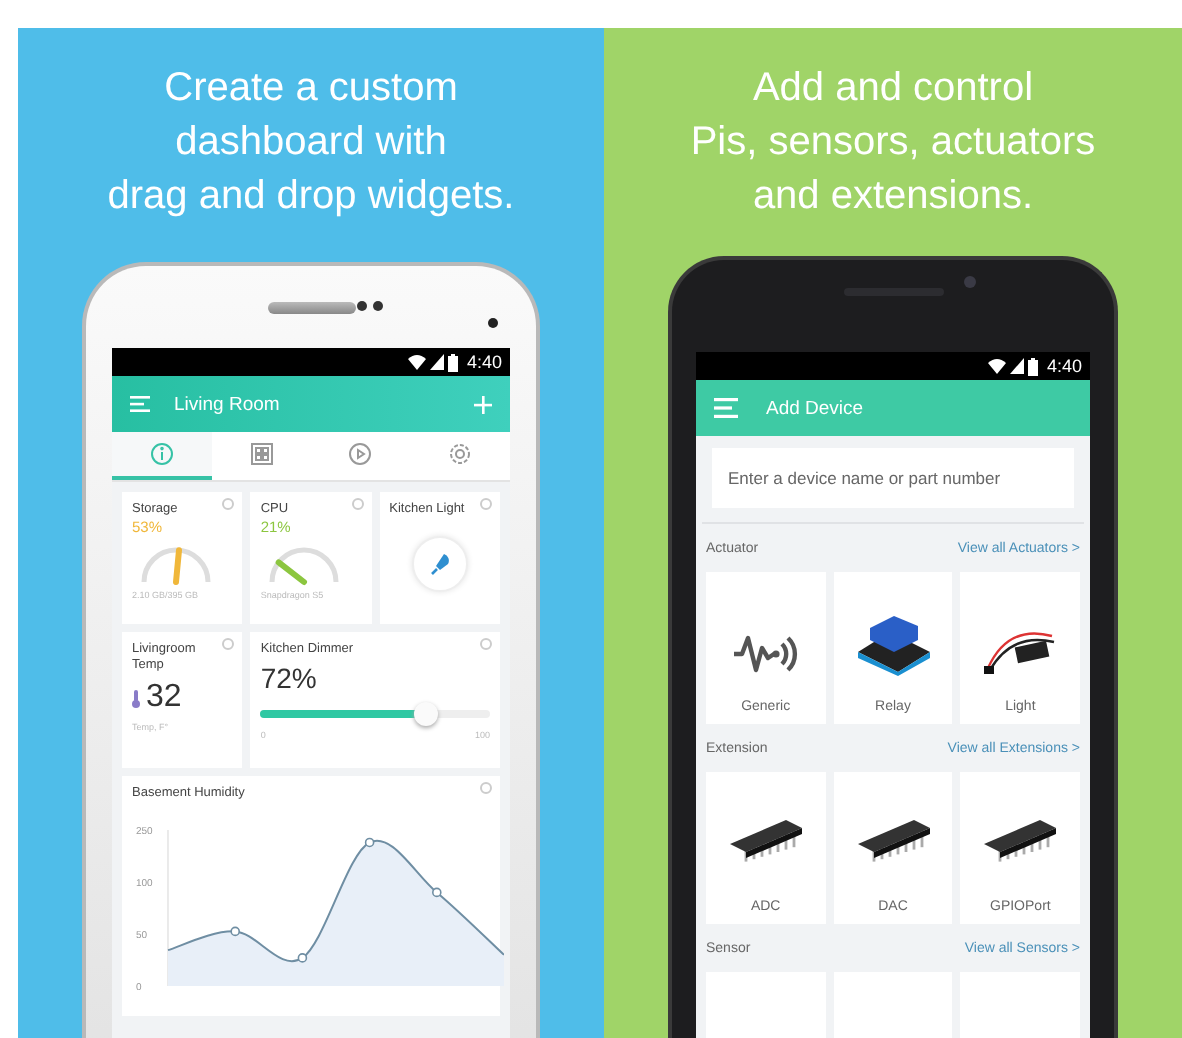 The image size is (1182, 1038). Describe the element at coordinates (311, 143) in the screenshot. I see `headline: Create a custom dashboard with drag and drop widgets.` at that location.